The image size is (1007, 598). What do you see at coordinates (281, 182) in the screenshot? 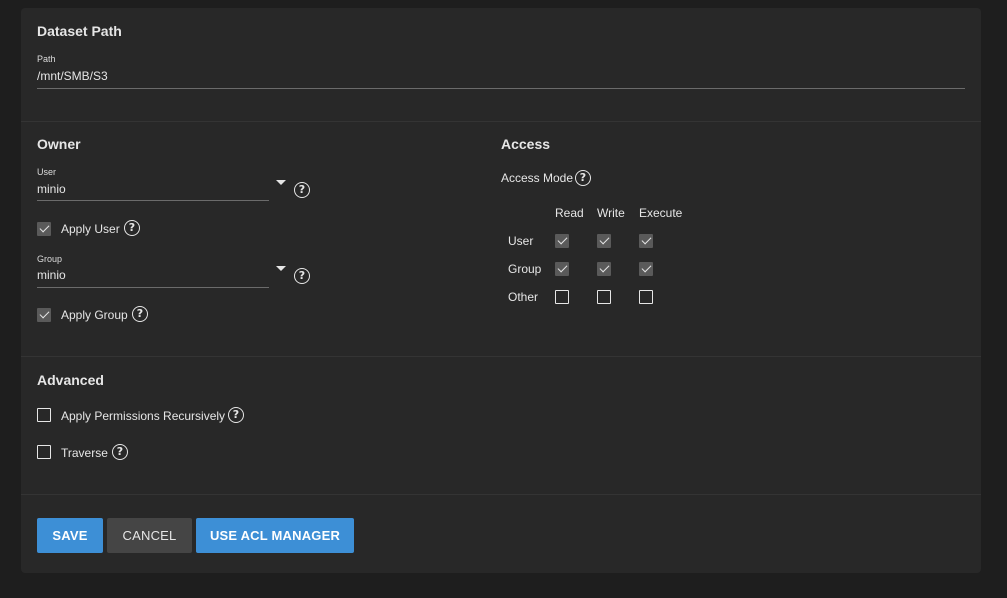
I see `user-caret-down-icon` at bounding box center [281, 182].